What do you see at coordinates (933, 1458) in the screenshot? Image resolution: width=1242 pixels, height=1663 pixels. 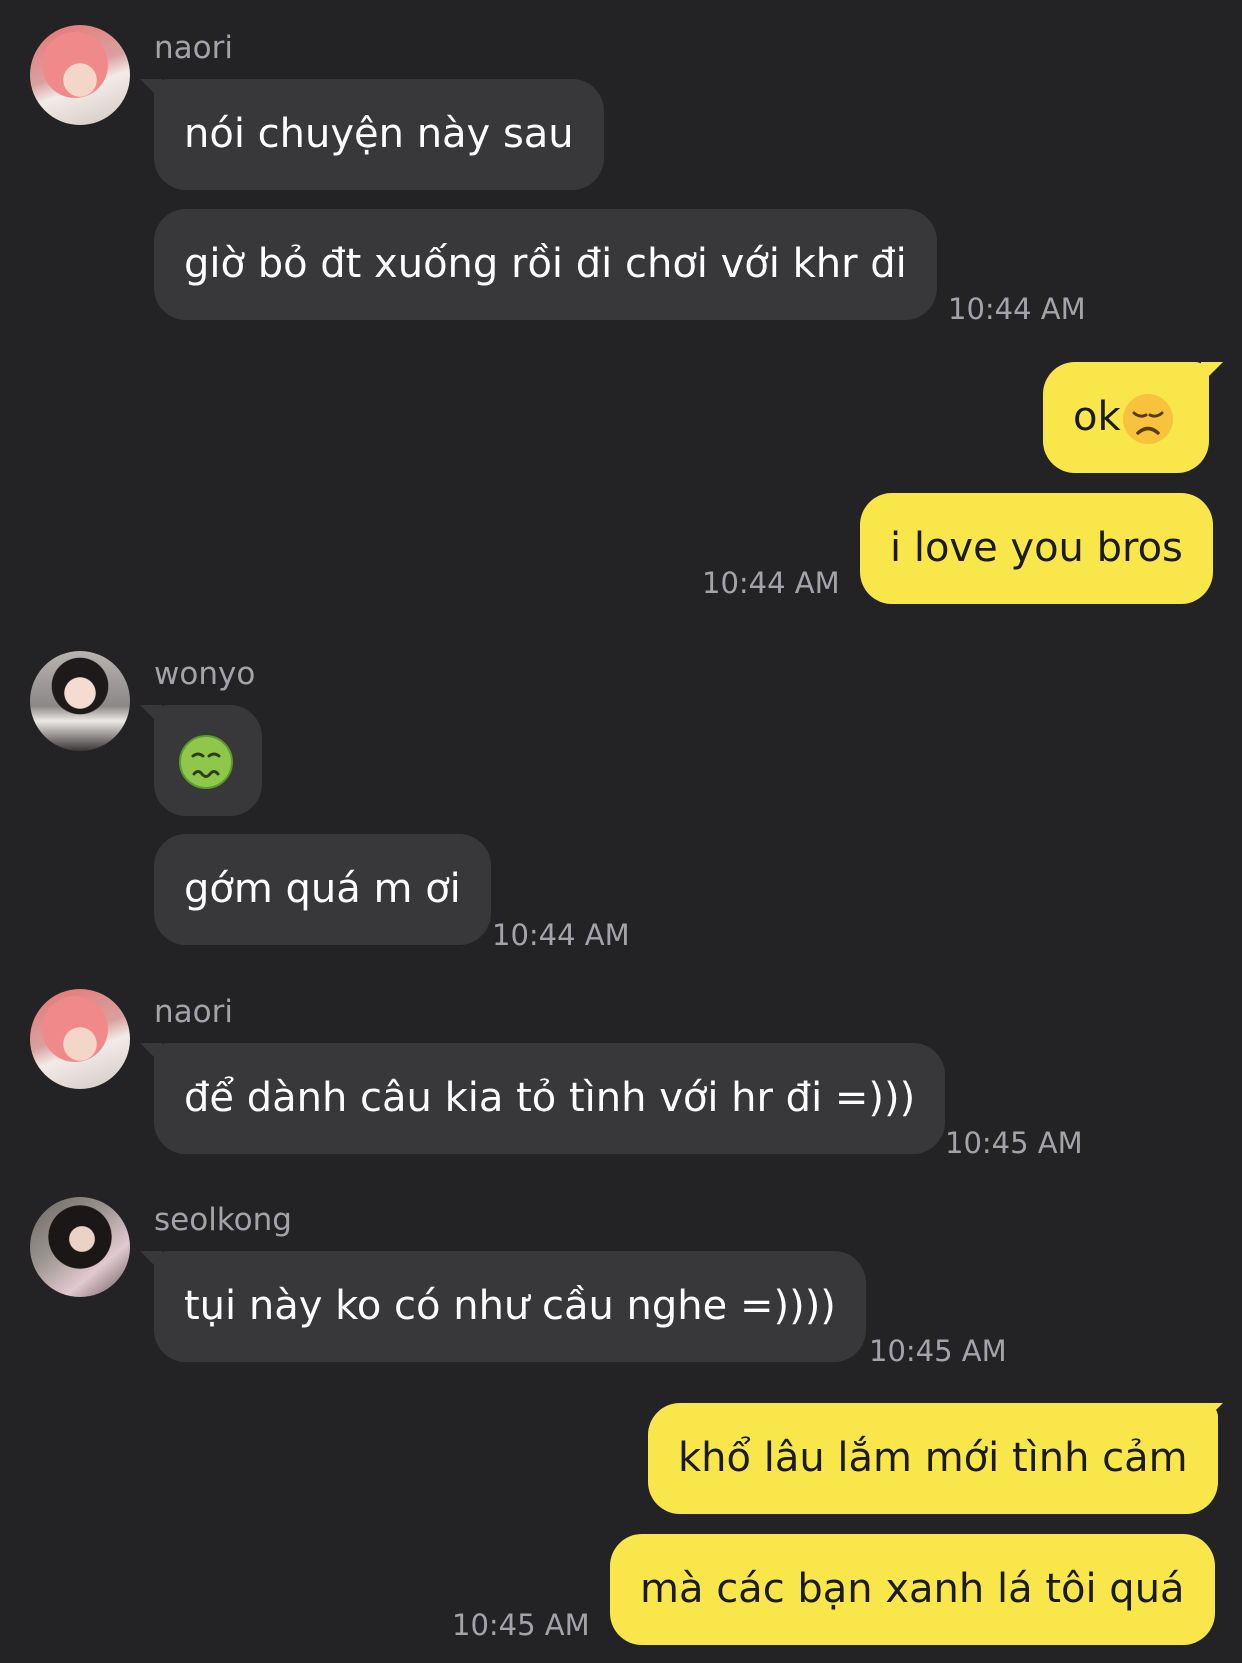 I see `message-bubble: khổ lâu lắm mới tình cảm` at bounding box center [933, 1458].